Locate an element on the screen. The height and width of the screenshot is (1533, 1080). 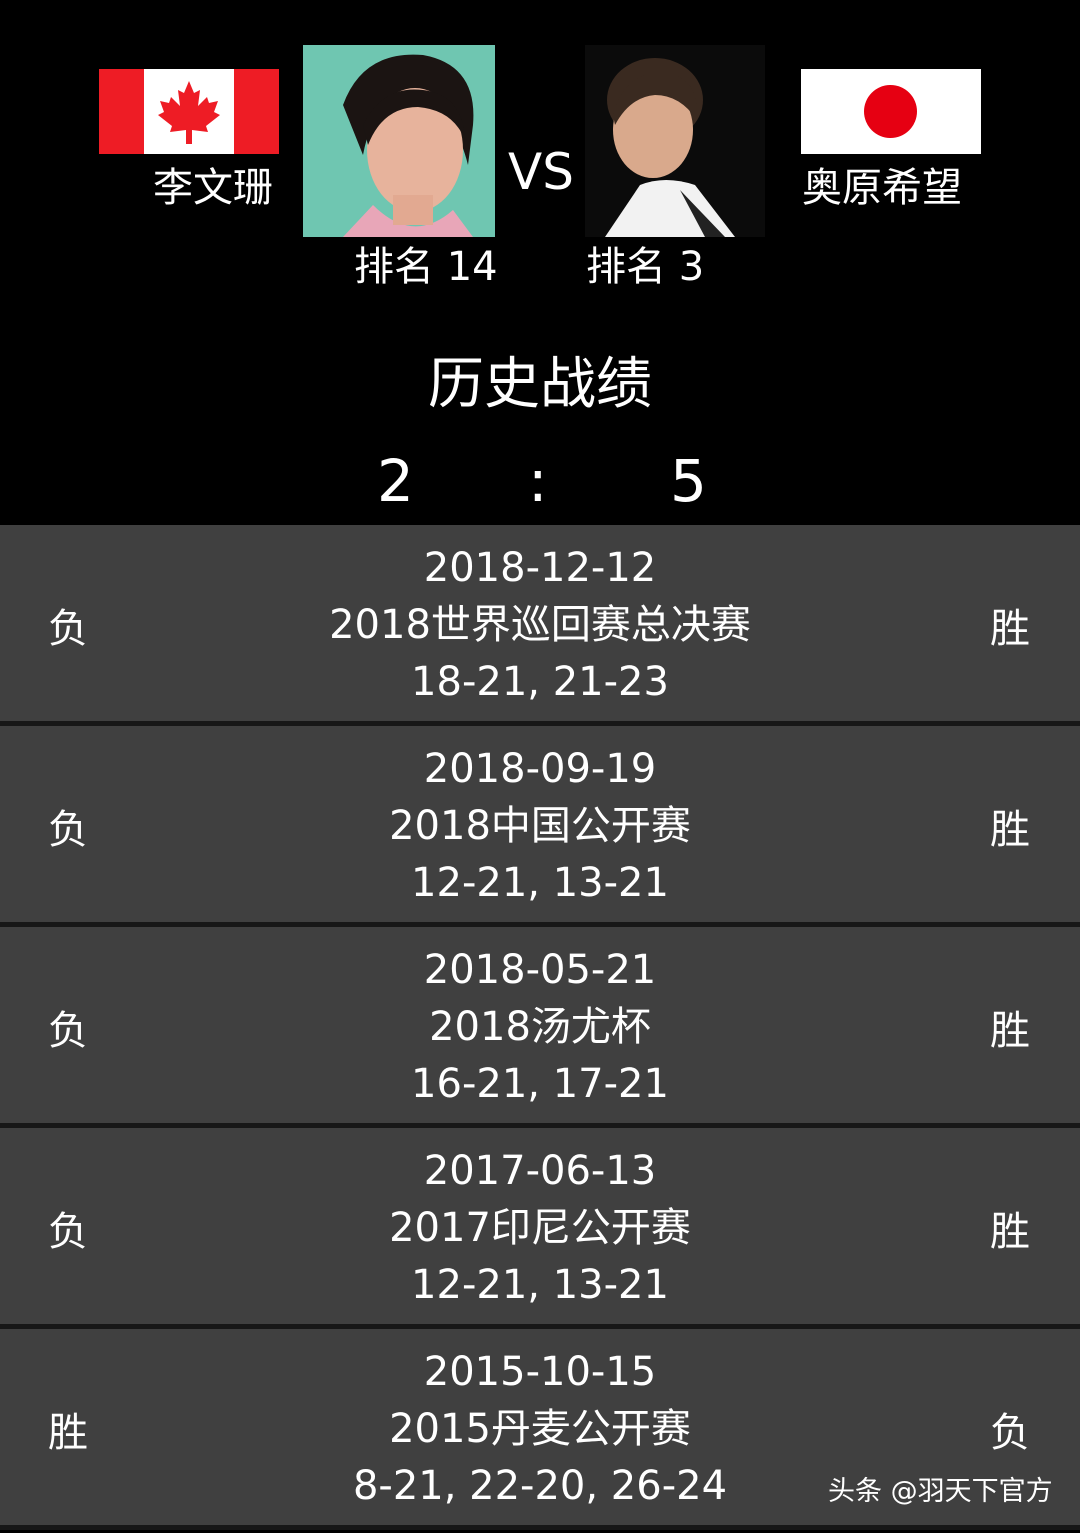
head-to-head-score-left: 2 is located at coordinates (395, 481).